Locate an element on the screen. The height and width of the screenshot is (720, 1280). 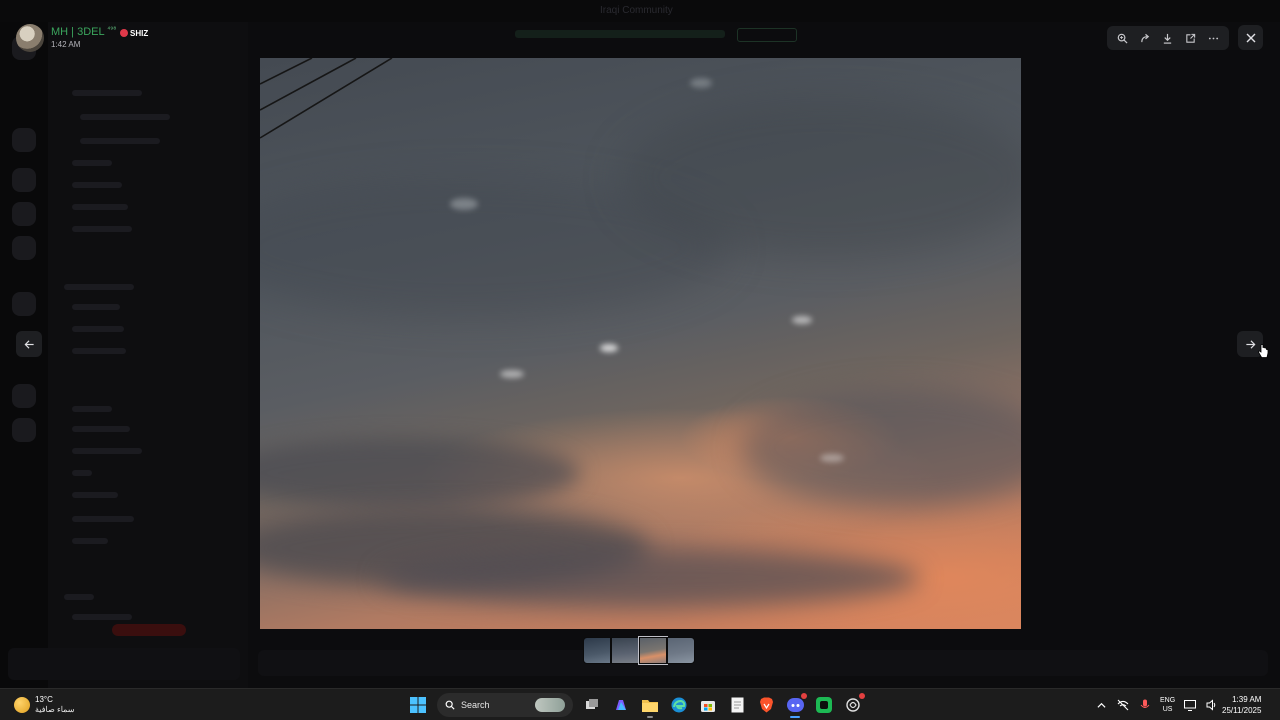
forward-button is located at coordinates (1145, 38).